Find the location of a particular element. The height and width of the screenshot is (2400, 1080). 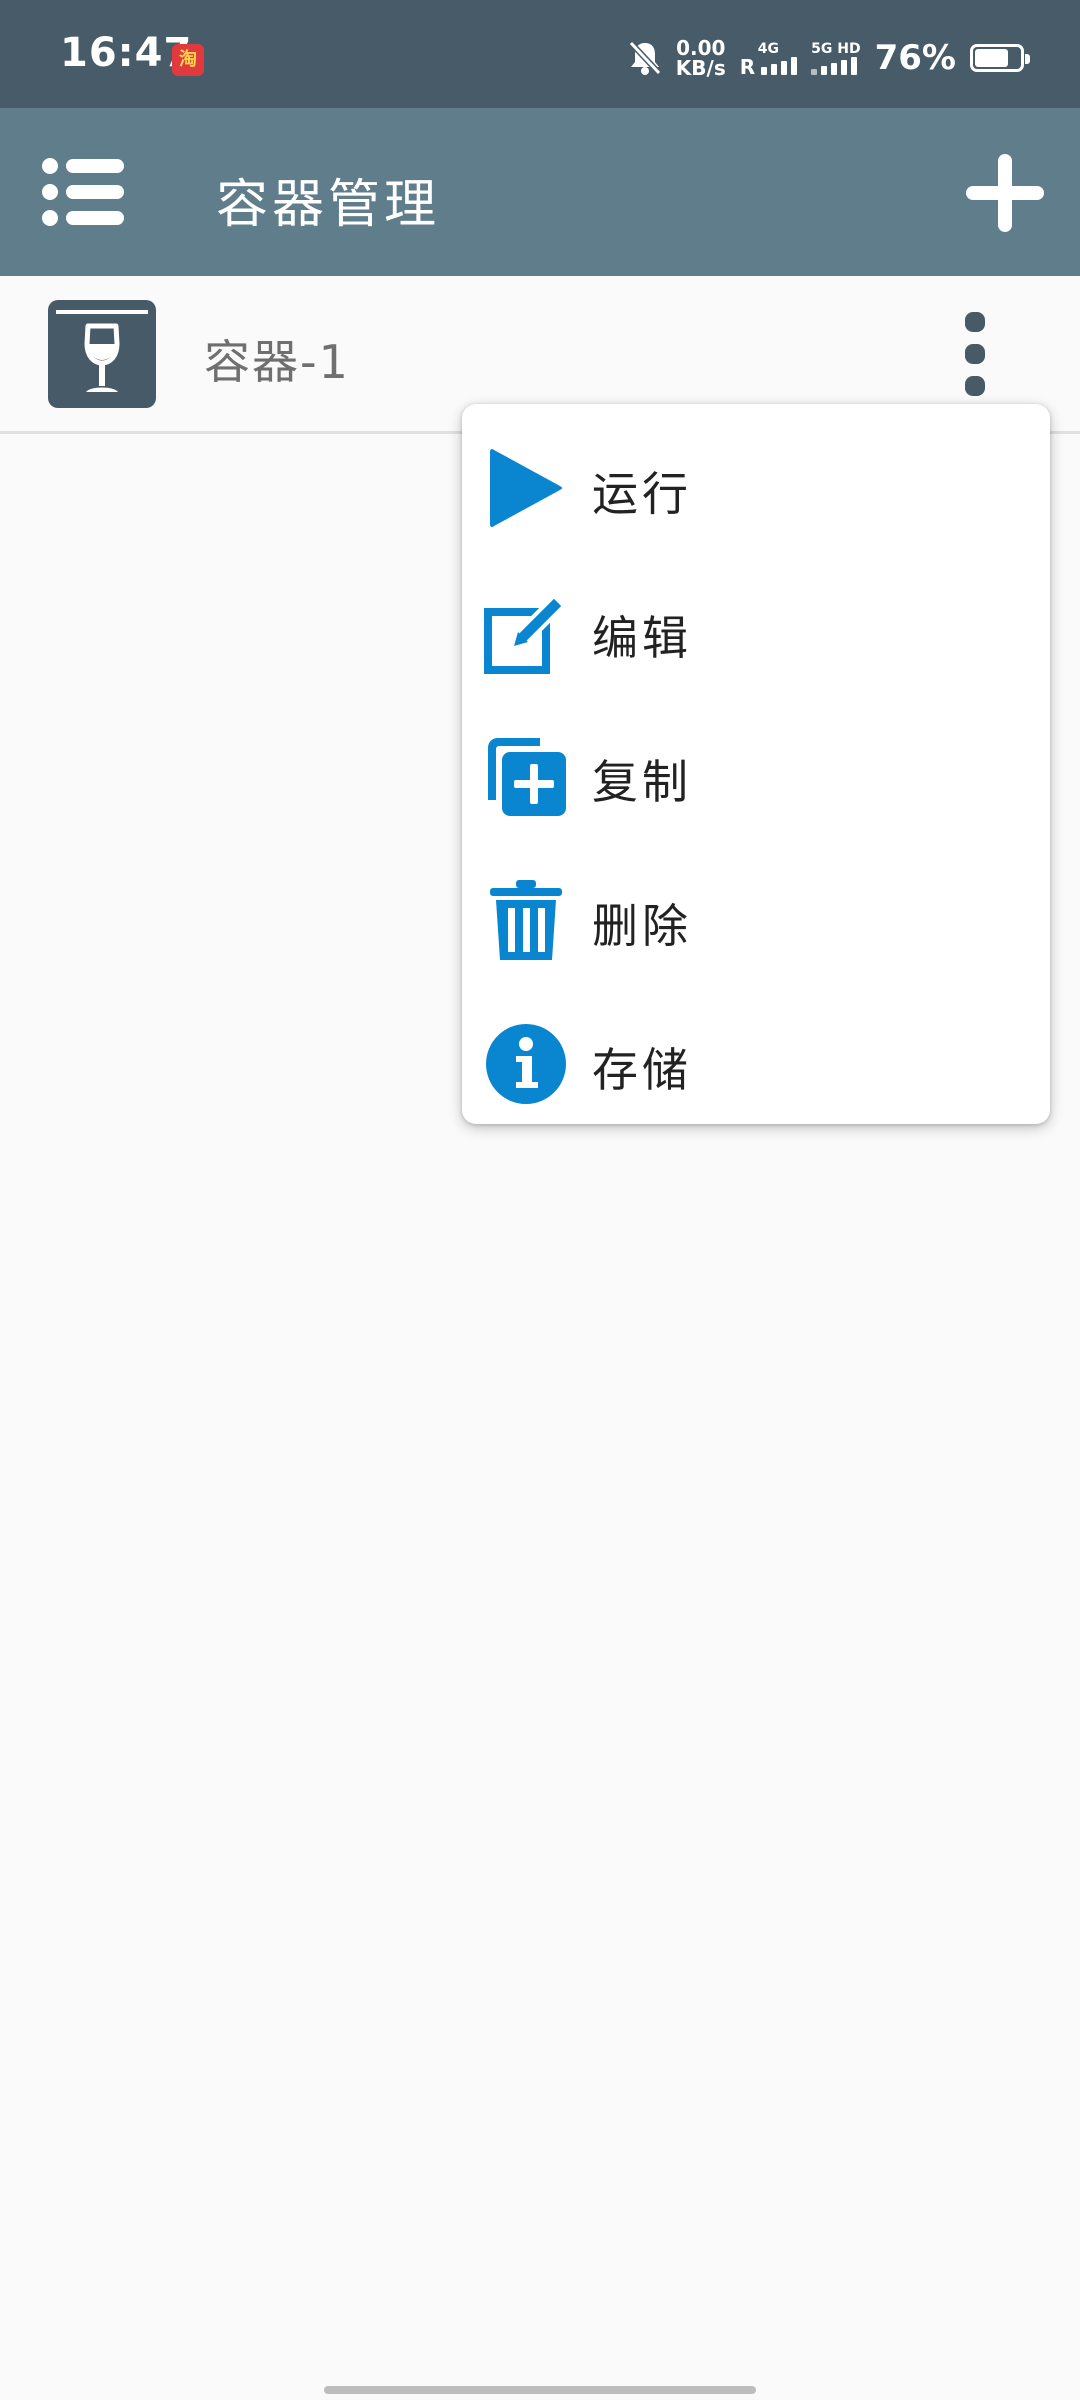

more-options-button is located at coordinates (975, 354).